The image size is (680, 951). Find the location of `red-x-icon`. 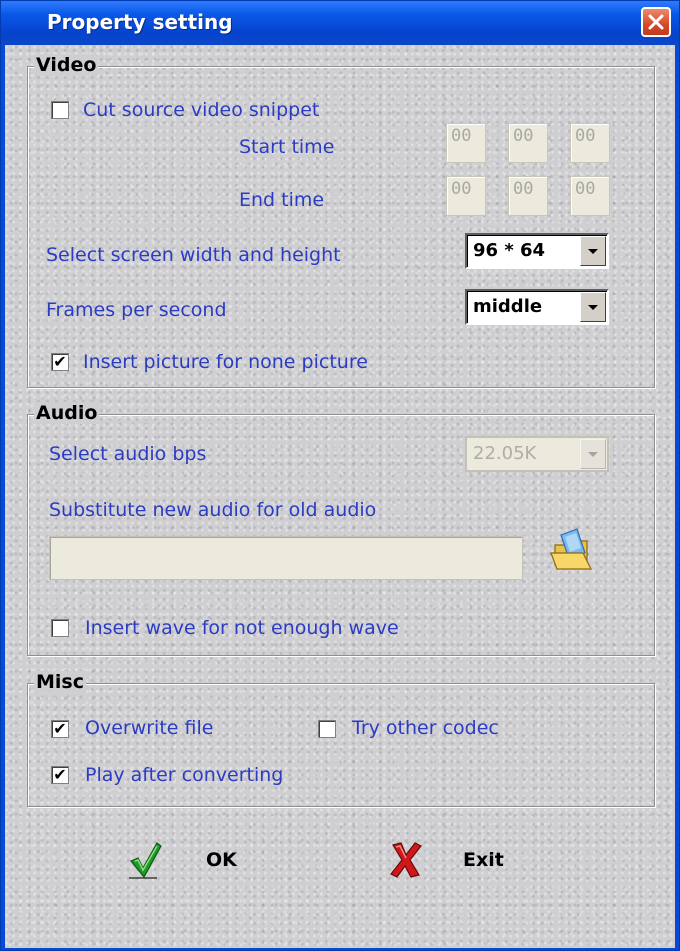

red-x-icon is located at coordinates (406, 860).